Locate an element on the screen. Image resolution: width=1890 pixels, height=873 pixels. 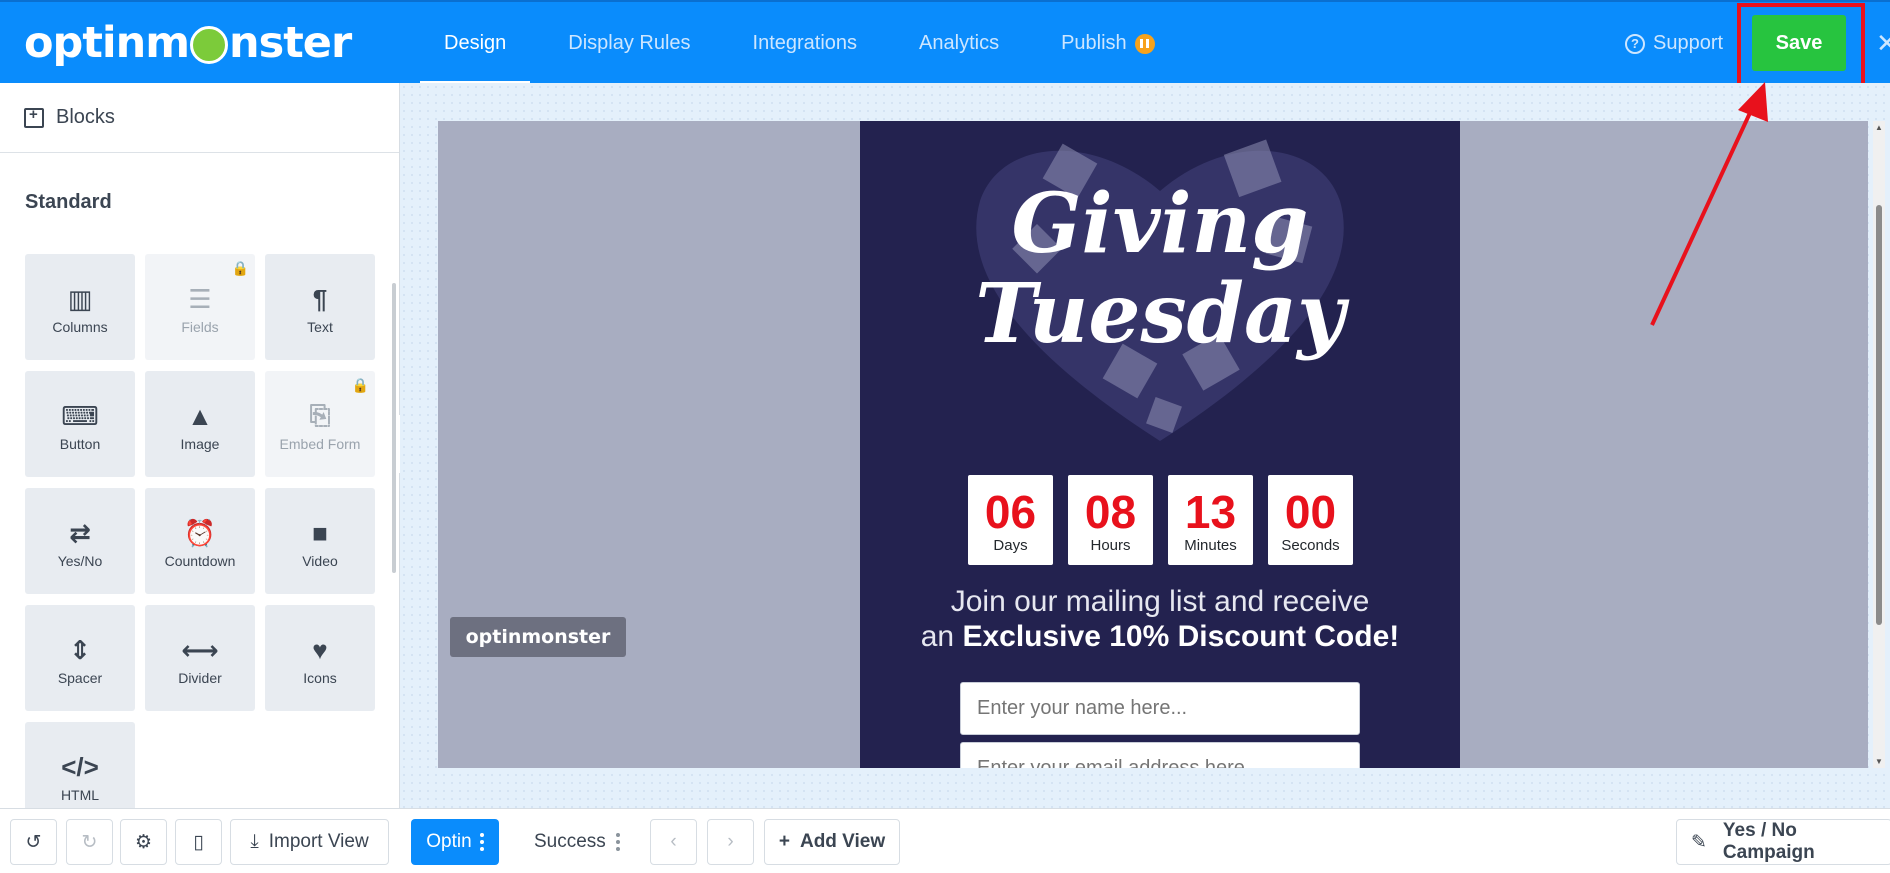
block-divider: ⟷ Divider is located at coordinates (200, 658).